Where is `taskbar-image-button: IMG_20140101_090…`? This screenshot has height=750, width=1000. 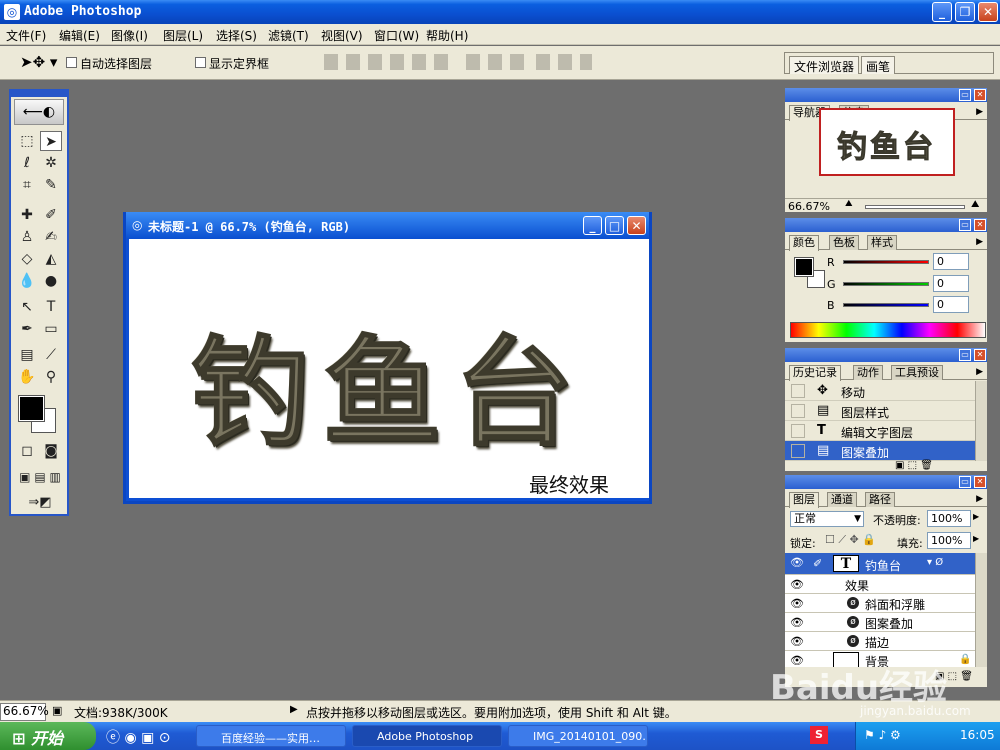 taskbar-image-button: IMG_20140101_090… is located at coordinates (578, 736).